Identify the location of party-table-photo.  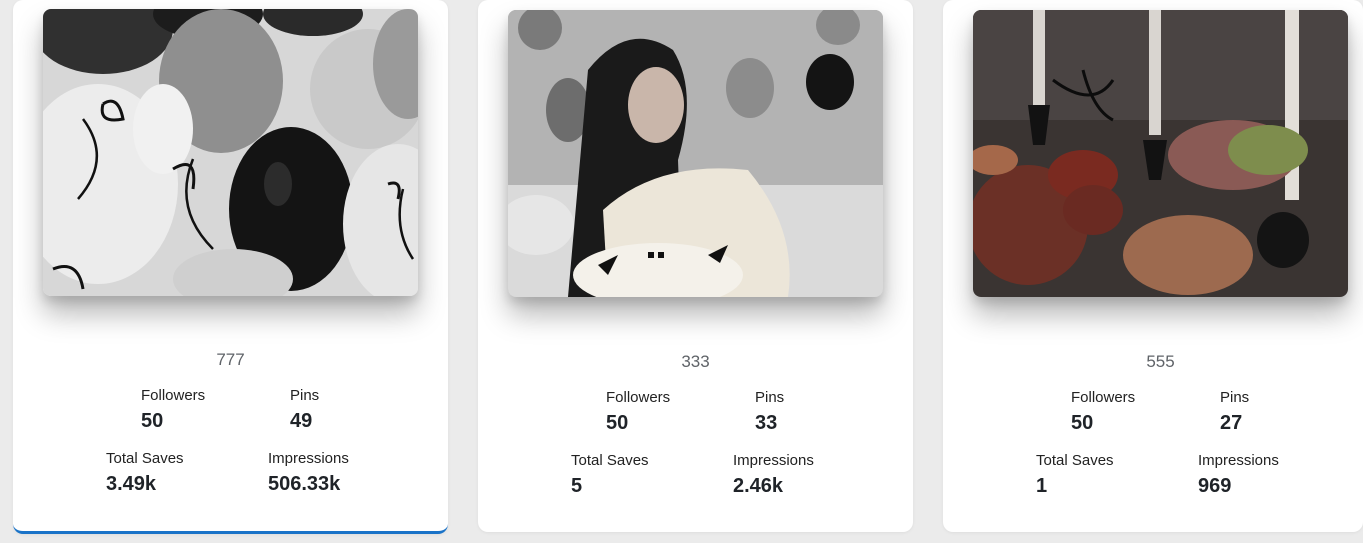
(1160, 153).